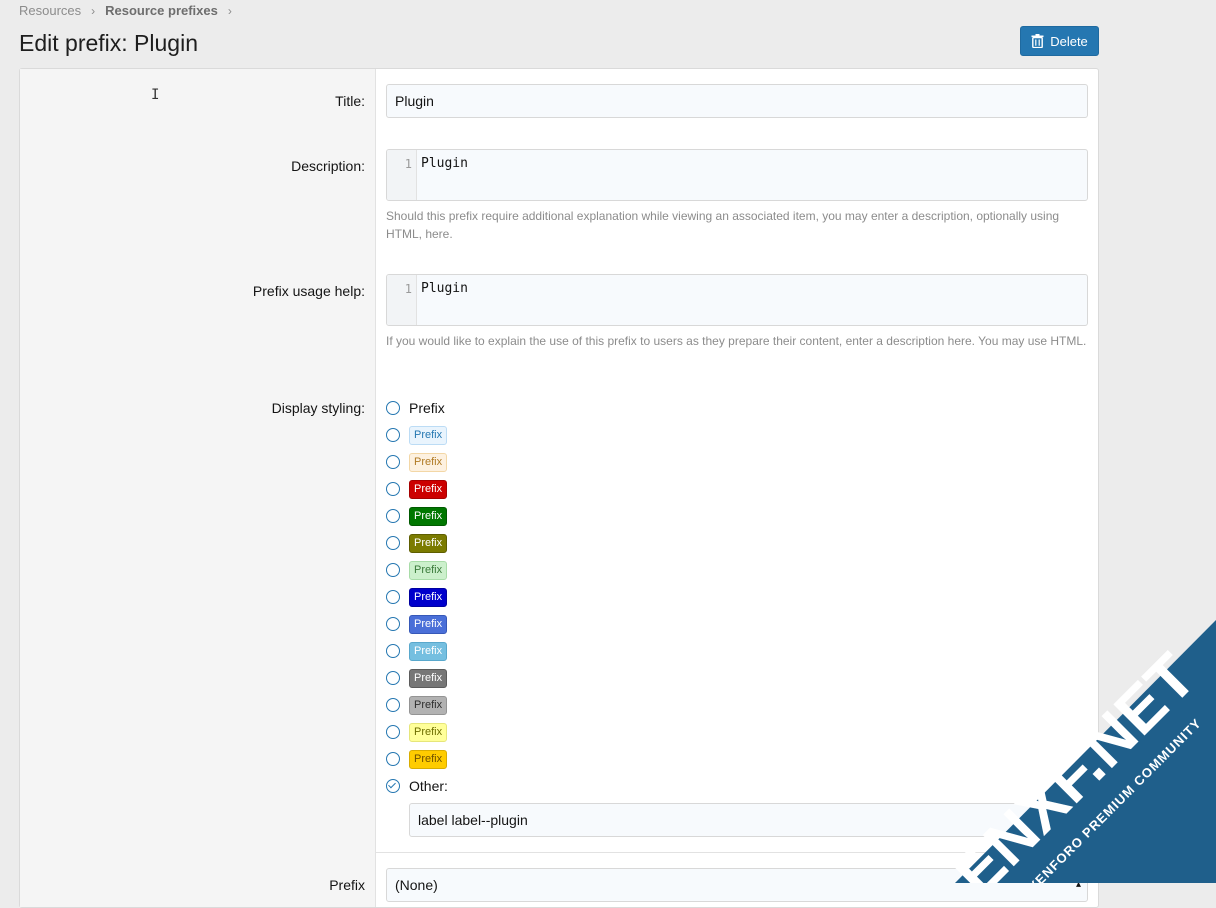  Describe the element at coordinates (318, 408) in the screenshot. I see `display-styling-label: Display styling:` at that location.